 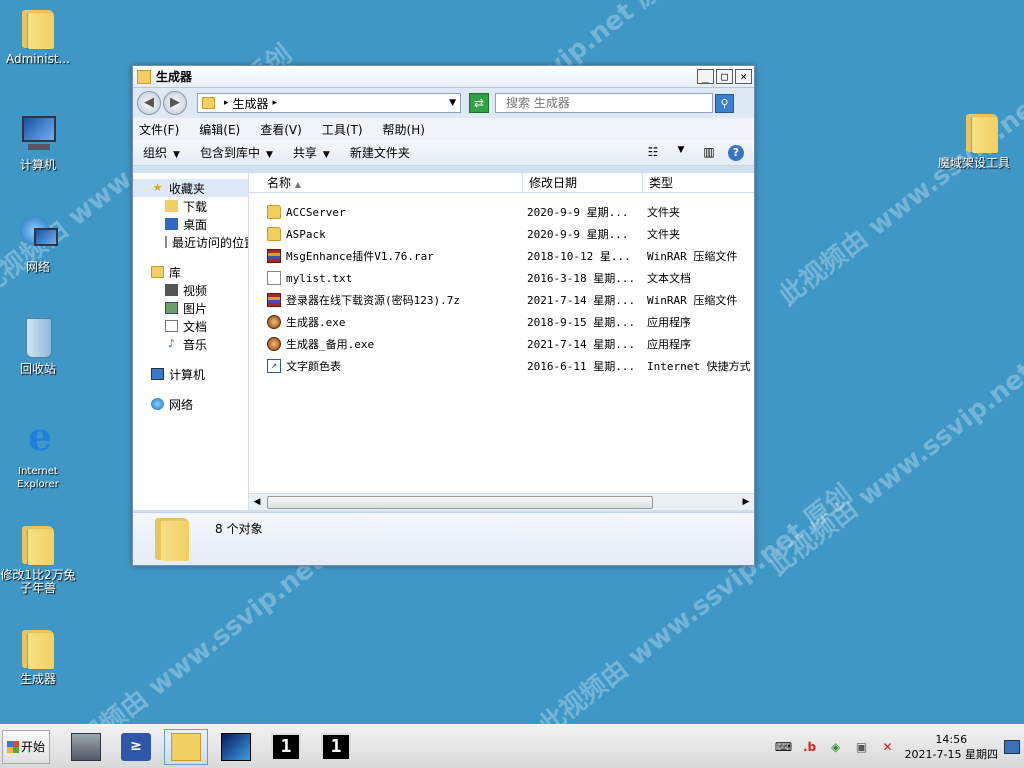 I want to click on nav-downloads: 下载, so click(x=190, y=206).